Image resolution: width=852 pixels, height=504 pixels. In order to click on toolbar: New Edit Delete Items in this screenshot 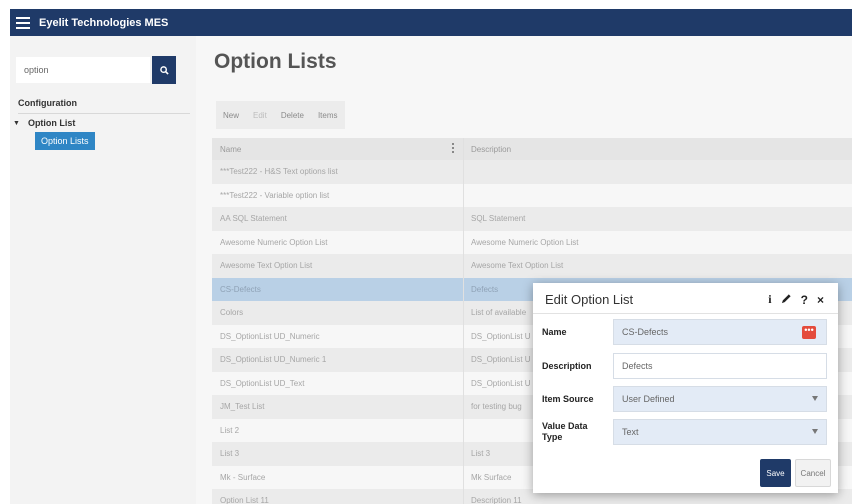, I will do `click(280, 115)`.